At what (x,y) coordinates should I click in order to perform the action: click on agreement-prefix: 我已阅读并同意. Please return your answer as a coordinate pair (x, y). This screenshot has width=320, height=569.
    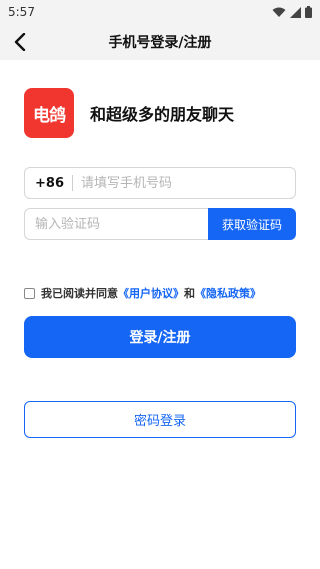
    Looking at the image, I should click on (79, 293).